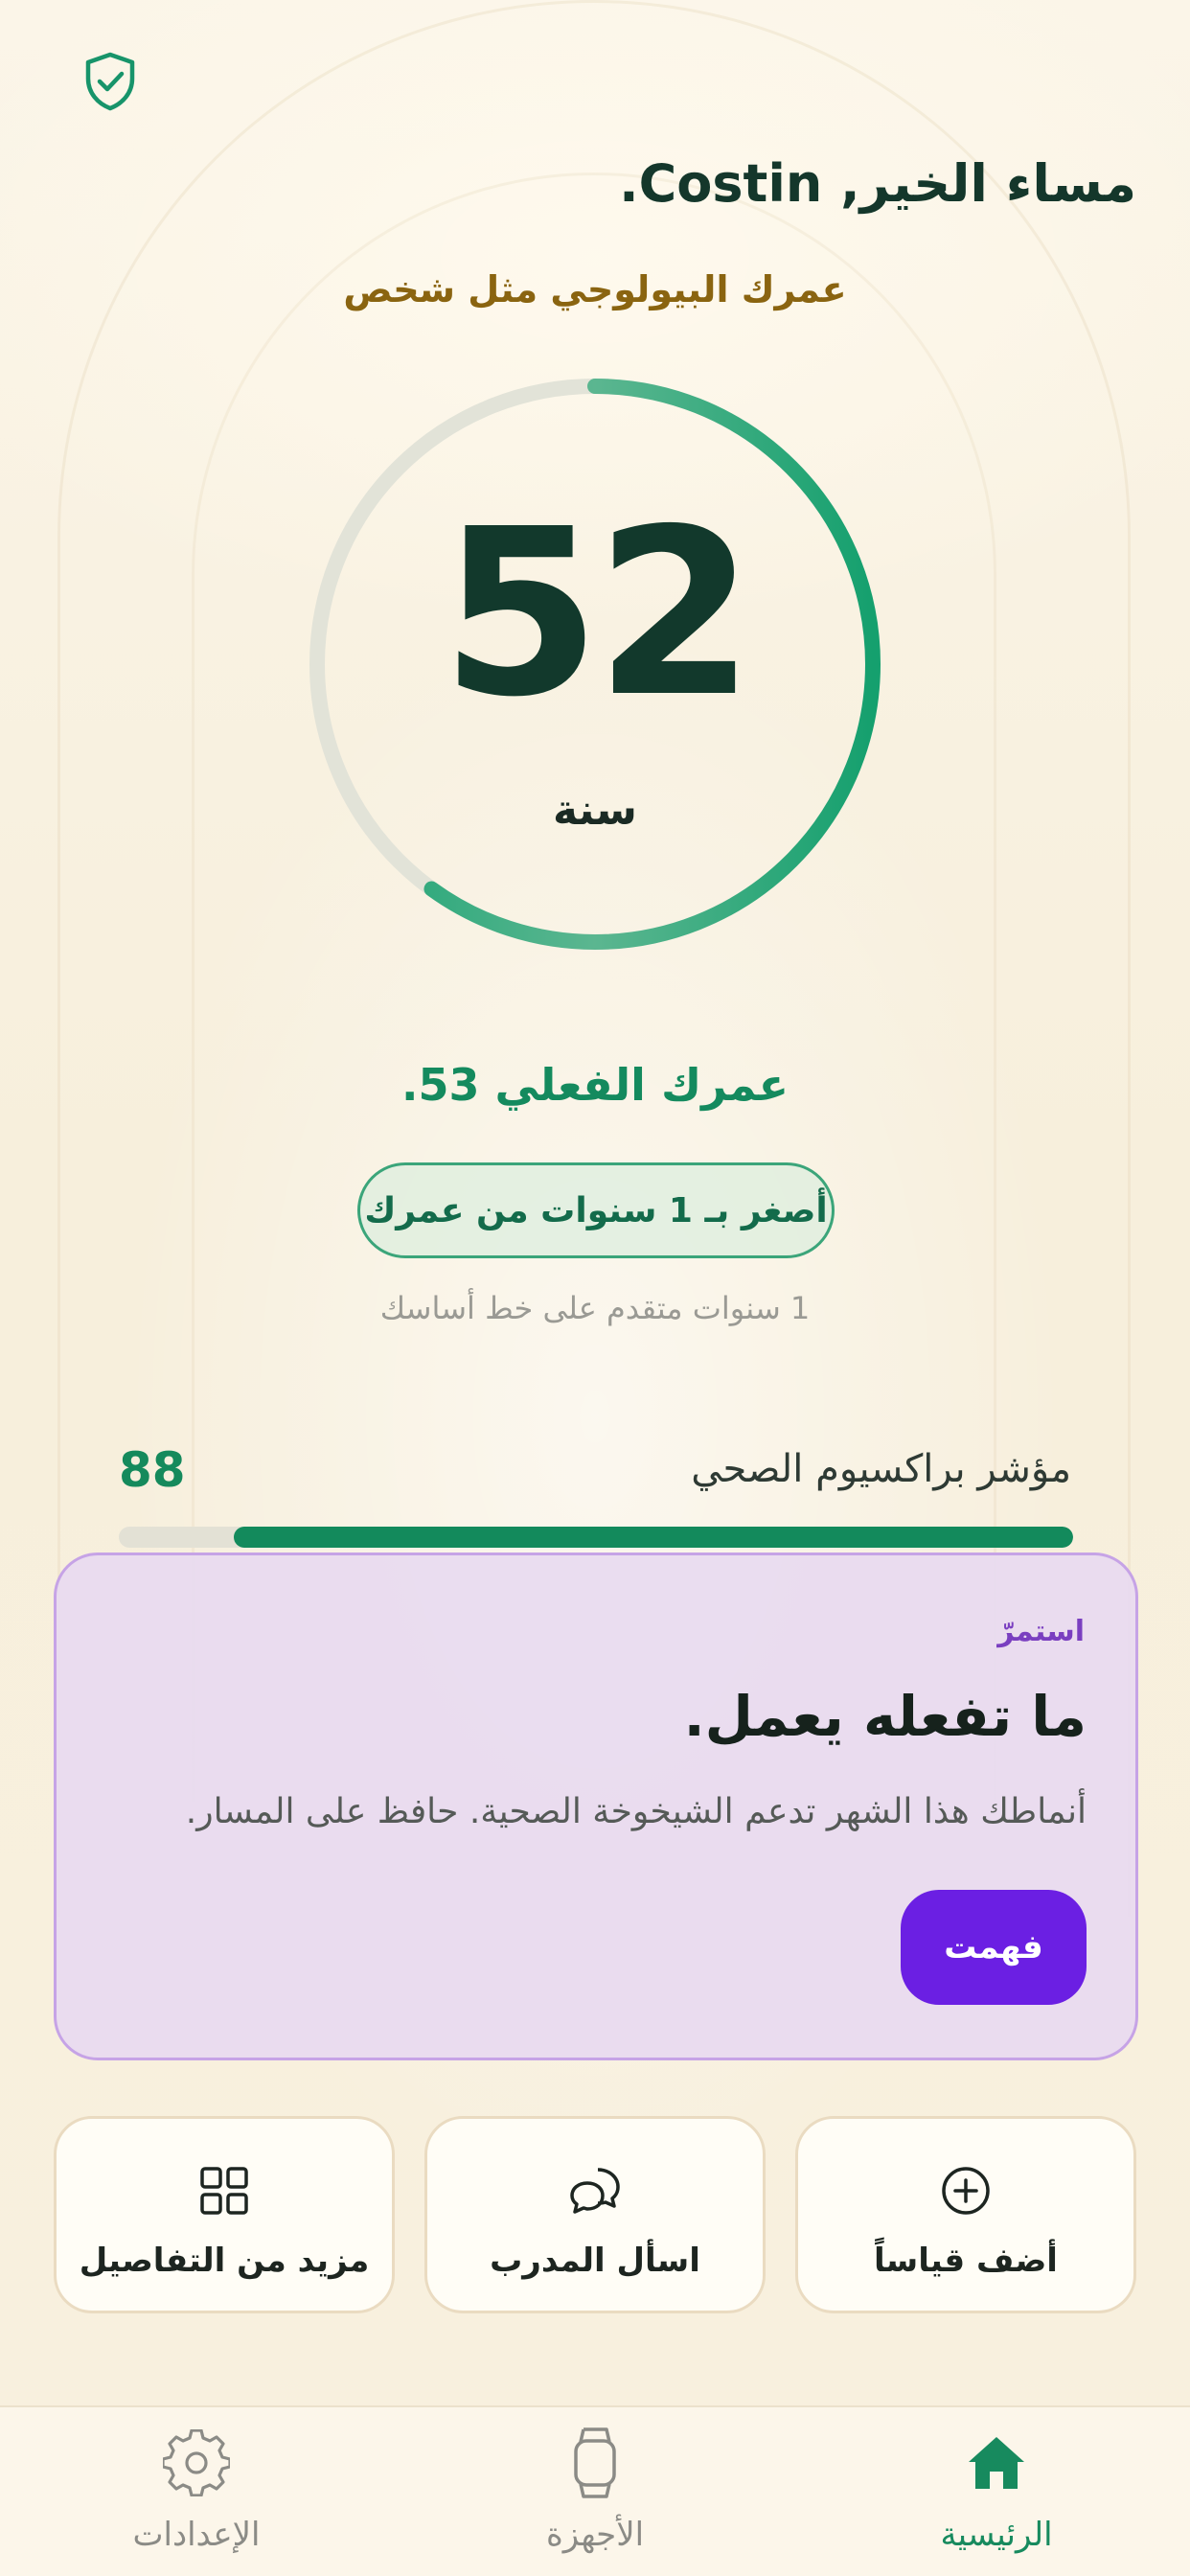  What do you see at coordinates (885, 1716) in the screenshot?
I see `insight-title: ما تفعله يعمل.` at bounding box center [885, 1716].